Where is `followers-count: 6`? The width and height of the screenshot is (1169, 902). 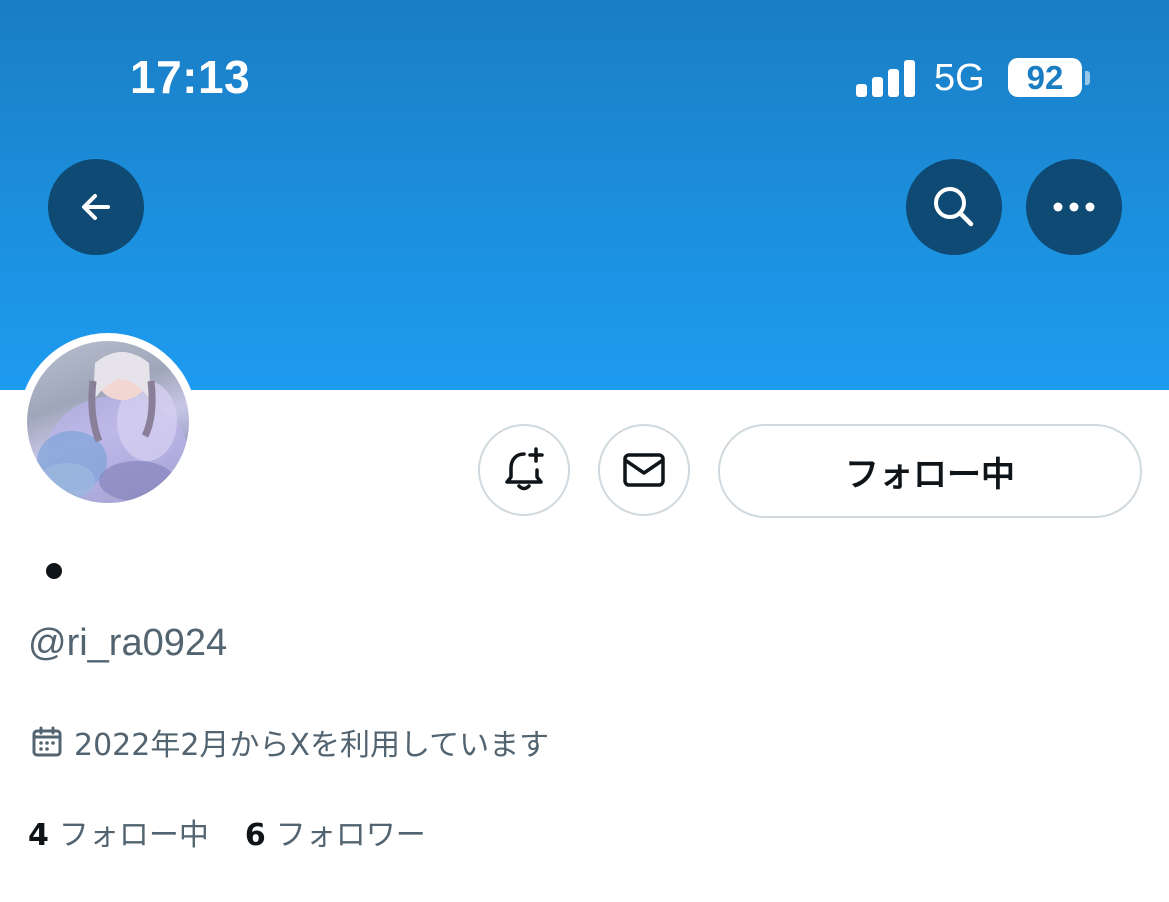 followers-count: 6 is located at coordinates (255, 835).